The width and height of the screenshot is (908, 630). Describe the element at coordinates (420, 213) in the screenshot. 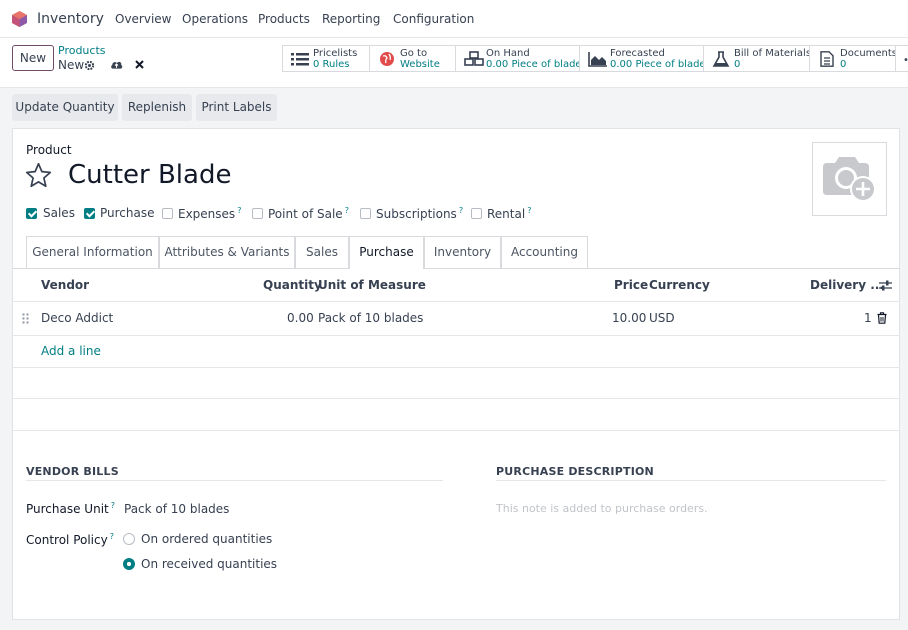

I see `subscriptions-checkbox-label: Subscriptions?` at that location.